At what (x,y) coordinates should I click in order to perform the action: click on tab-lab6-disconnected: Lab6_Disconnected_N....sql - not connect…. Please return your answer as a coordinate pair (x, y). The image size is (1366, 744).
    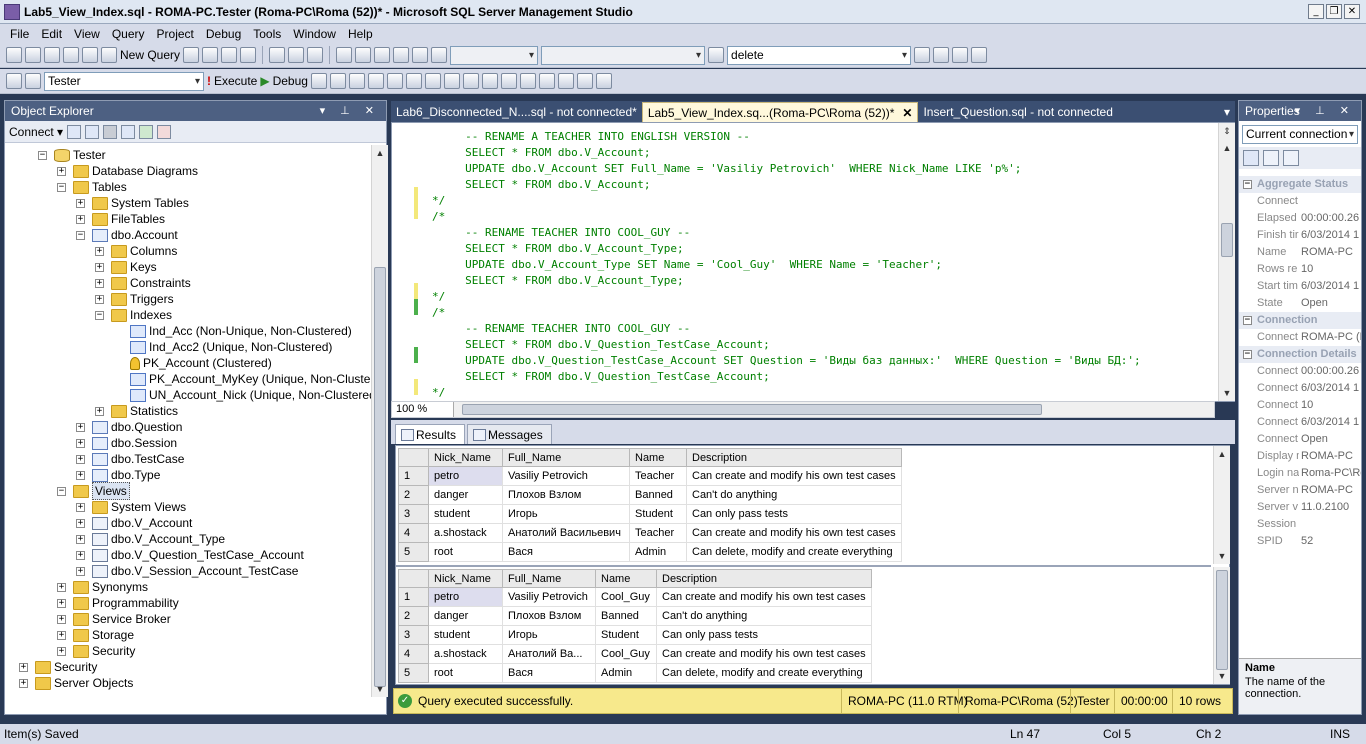
    Looking at the image, I should click on (516, 112).